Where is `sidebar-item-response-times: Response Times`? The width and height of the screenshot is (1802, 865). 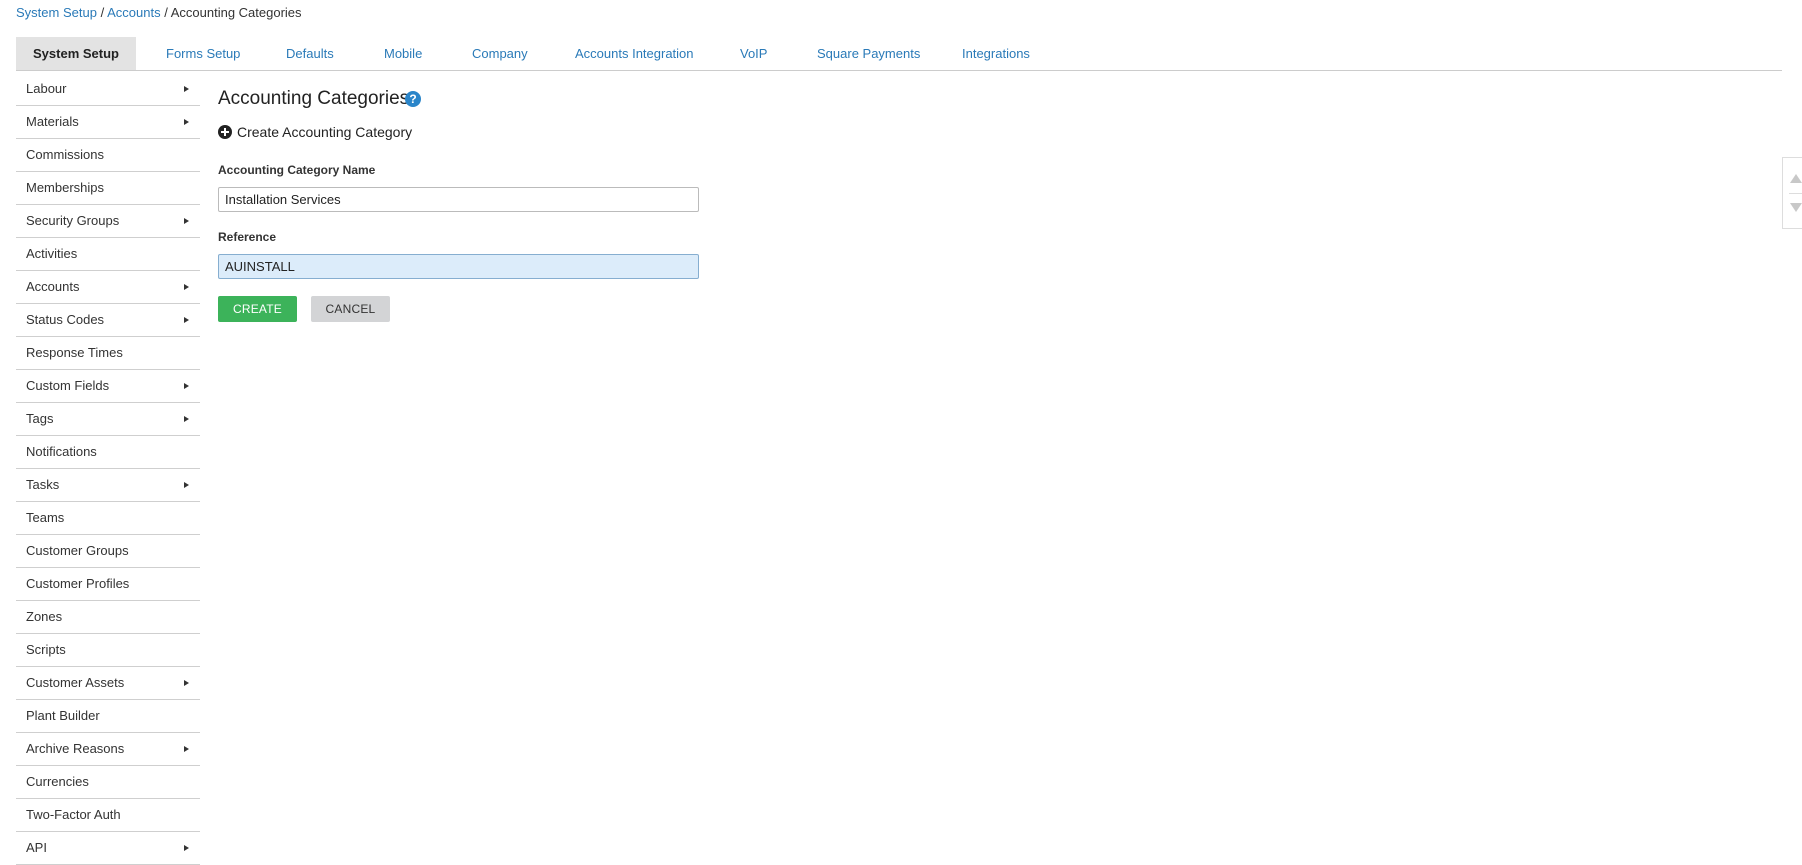
sidebar-item-response-times: Response Times is located at coordinates (108, 353).